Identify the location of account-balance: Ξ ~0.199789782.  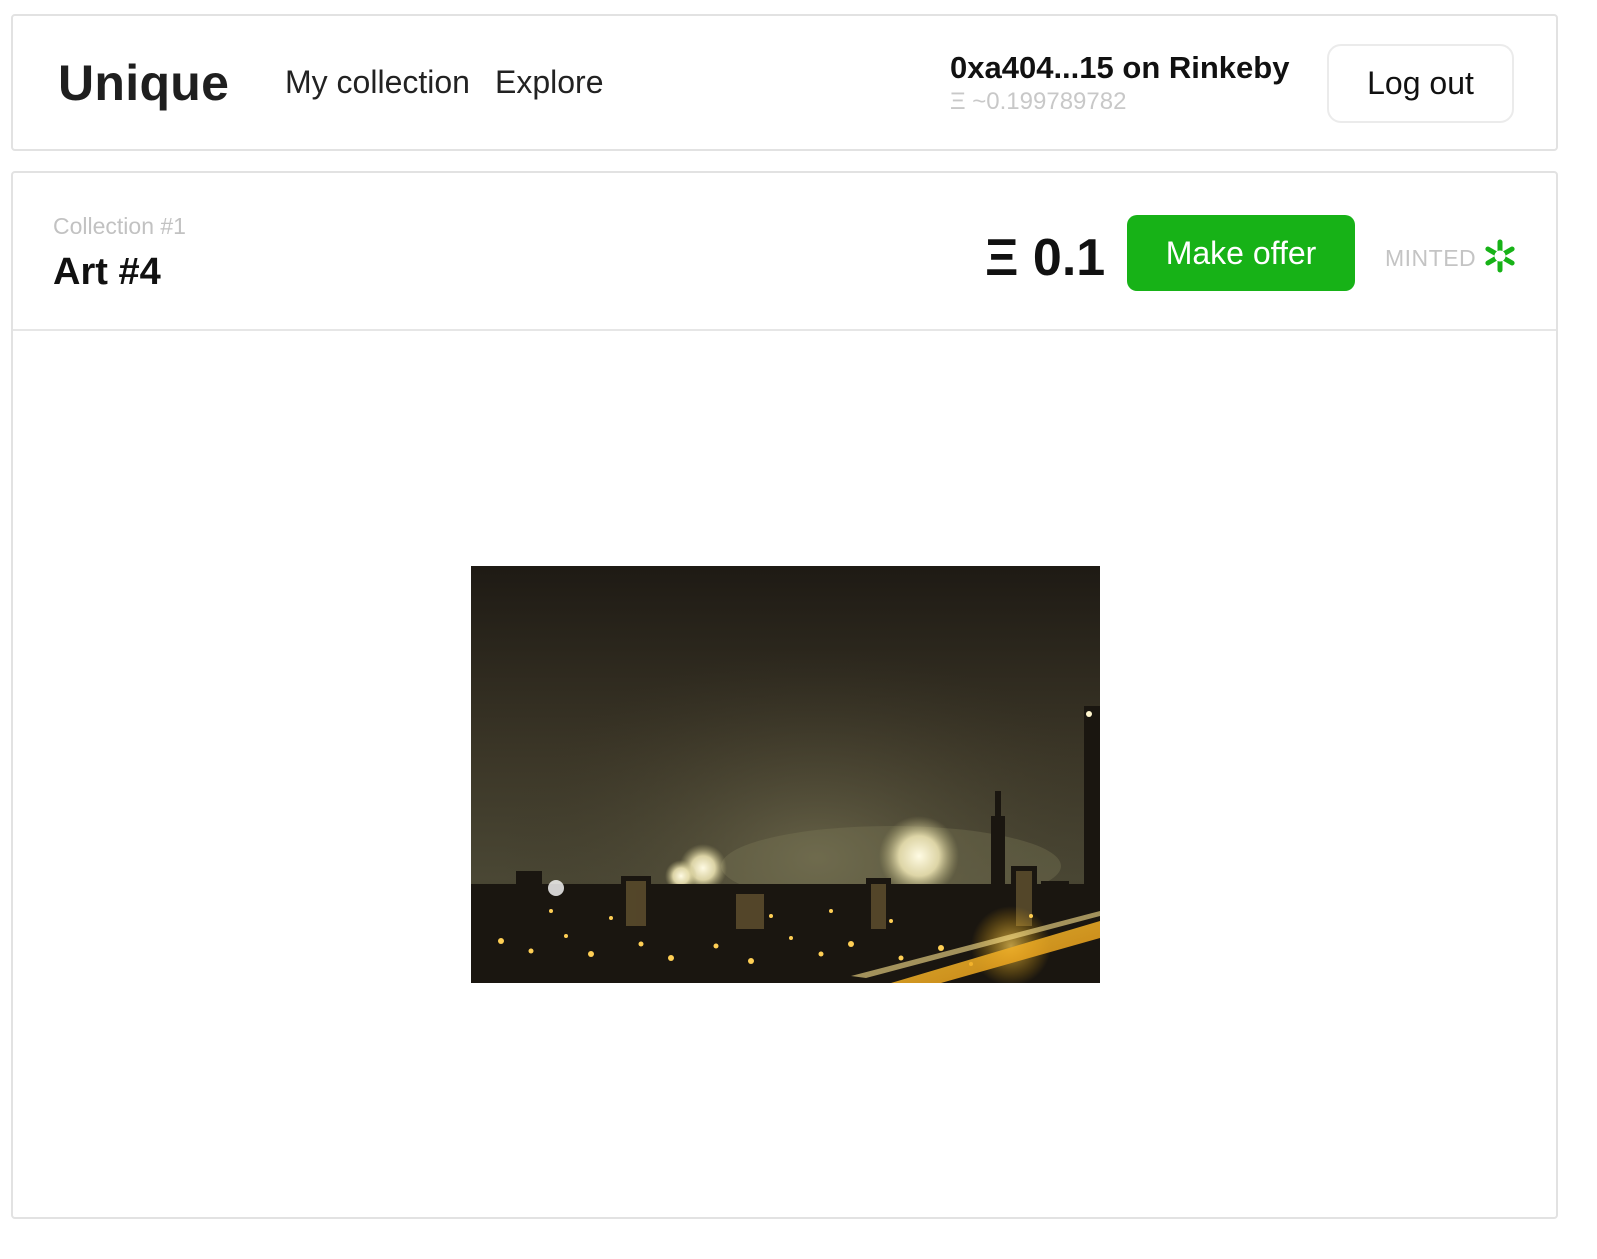
(1038, 101).